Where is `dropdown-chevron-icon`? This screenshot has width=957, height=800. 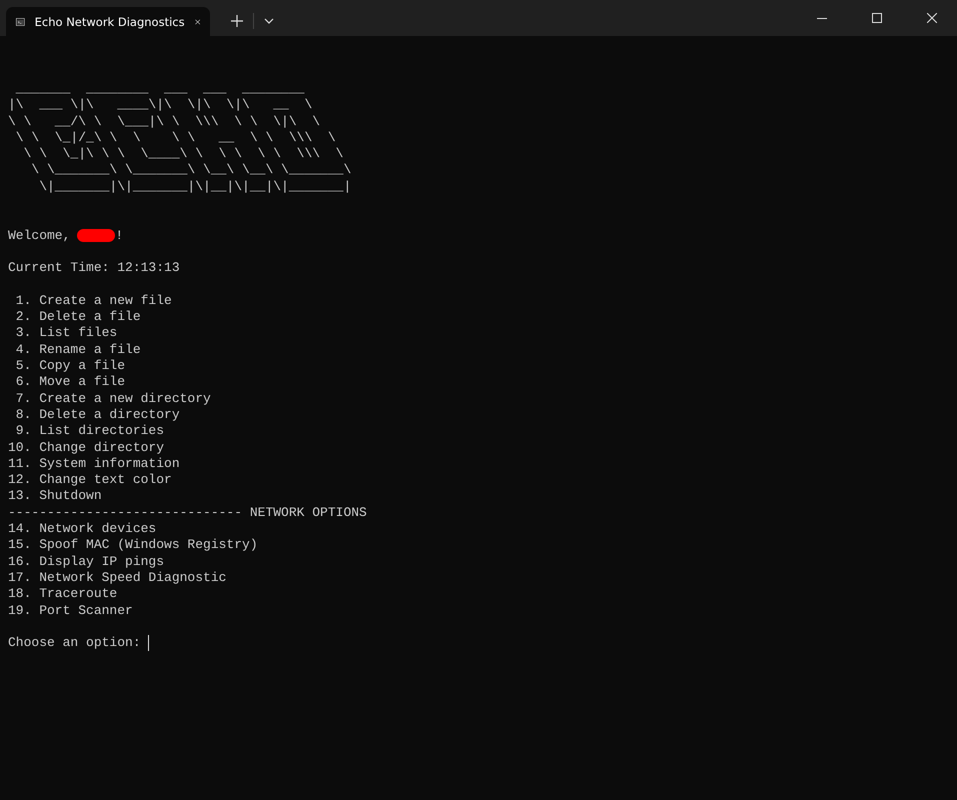
dropdown-chevron-icon is located at coordinates (269, 21).